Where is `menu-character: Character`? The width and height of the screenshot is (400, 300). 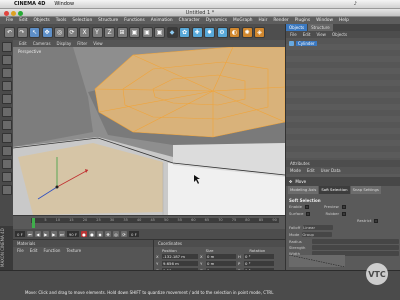 menu-character: Character is located at coordinates (189, 20).